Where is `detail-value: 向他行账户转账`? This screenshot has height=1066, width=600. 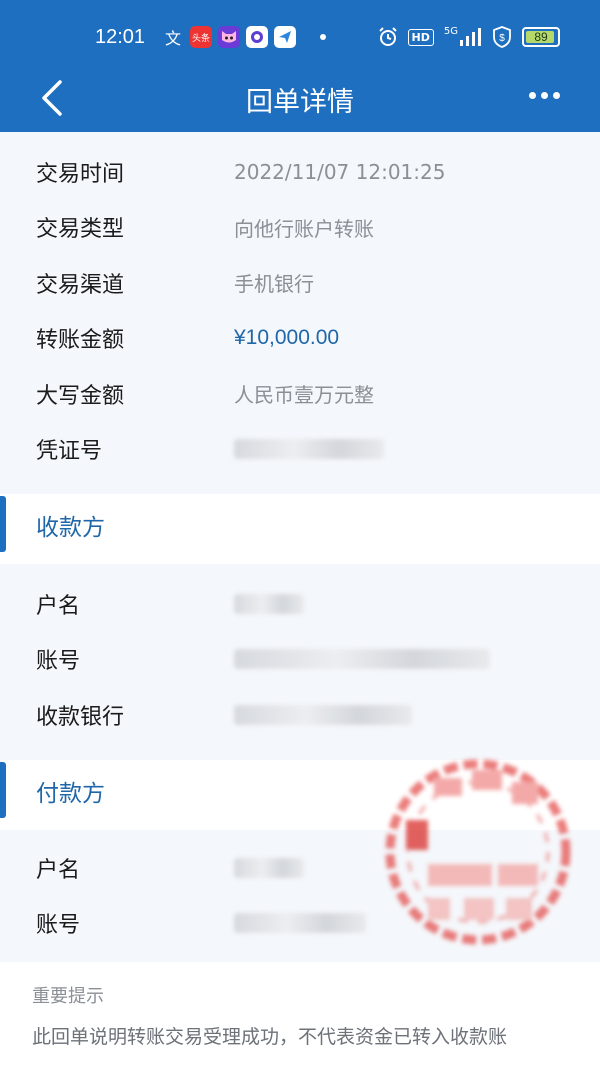
detail-value: 向他行账户转账 is located at coordinates (304, 228).